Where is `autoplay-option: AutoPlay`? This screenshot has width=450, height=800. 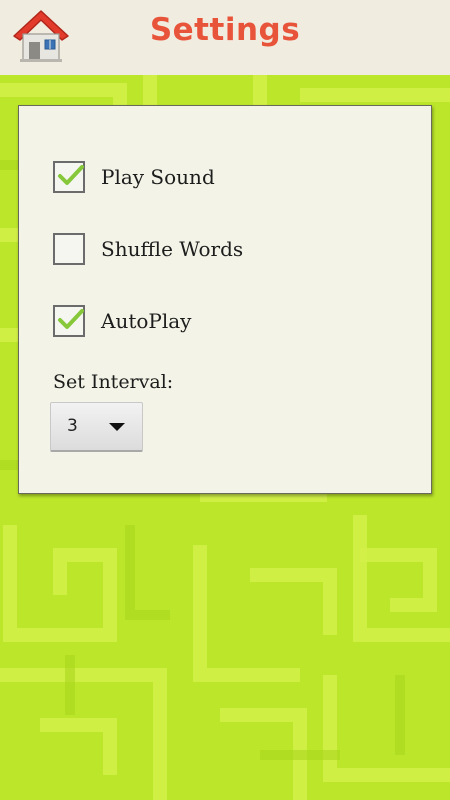 autoplay-option: AutoPlay is located at coordinates (223, 323).